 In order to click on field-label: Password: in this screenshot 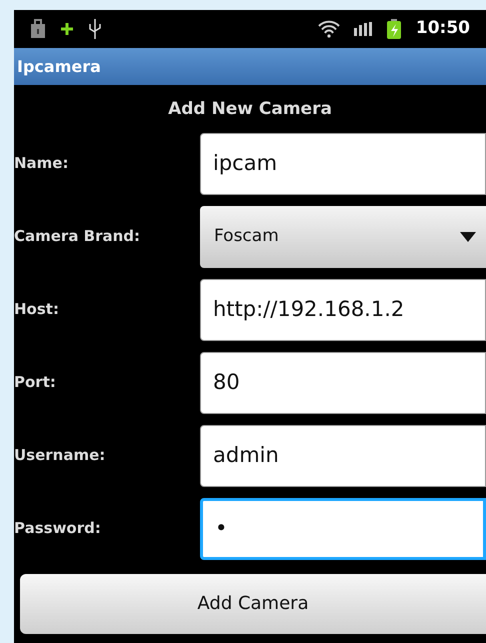, I will do `click(58, 529)`.